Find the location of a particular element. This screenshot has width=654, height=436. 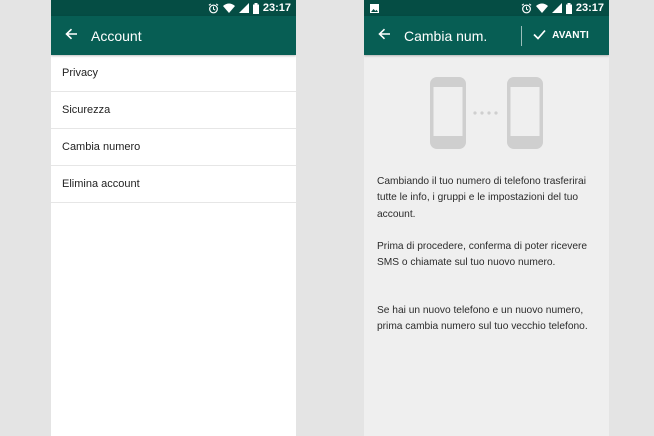

next-button: AVANTI is located at coordinates (561, 35).